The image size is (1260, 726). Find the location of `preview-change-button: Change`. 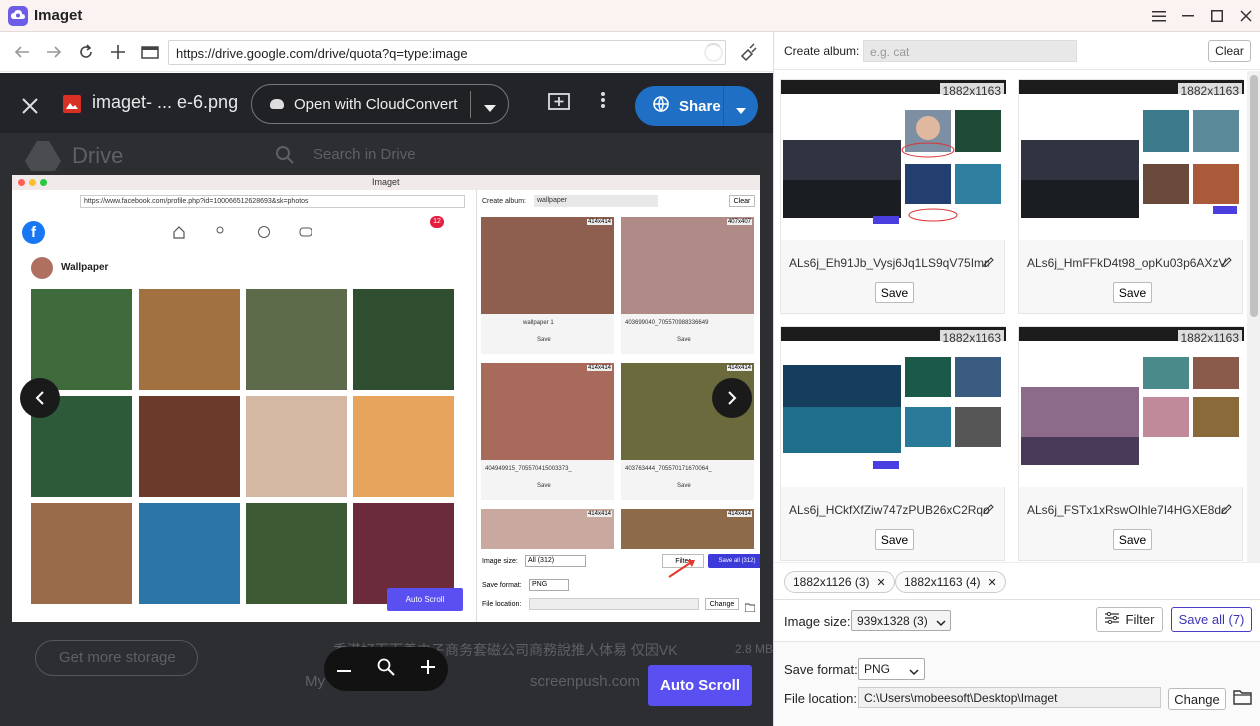

preview-change-button: Change is located at coordinates (722, 604).